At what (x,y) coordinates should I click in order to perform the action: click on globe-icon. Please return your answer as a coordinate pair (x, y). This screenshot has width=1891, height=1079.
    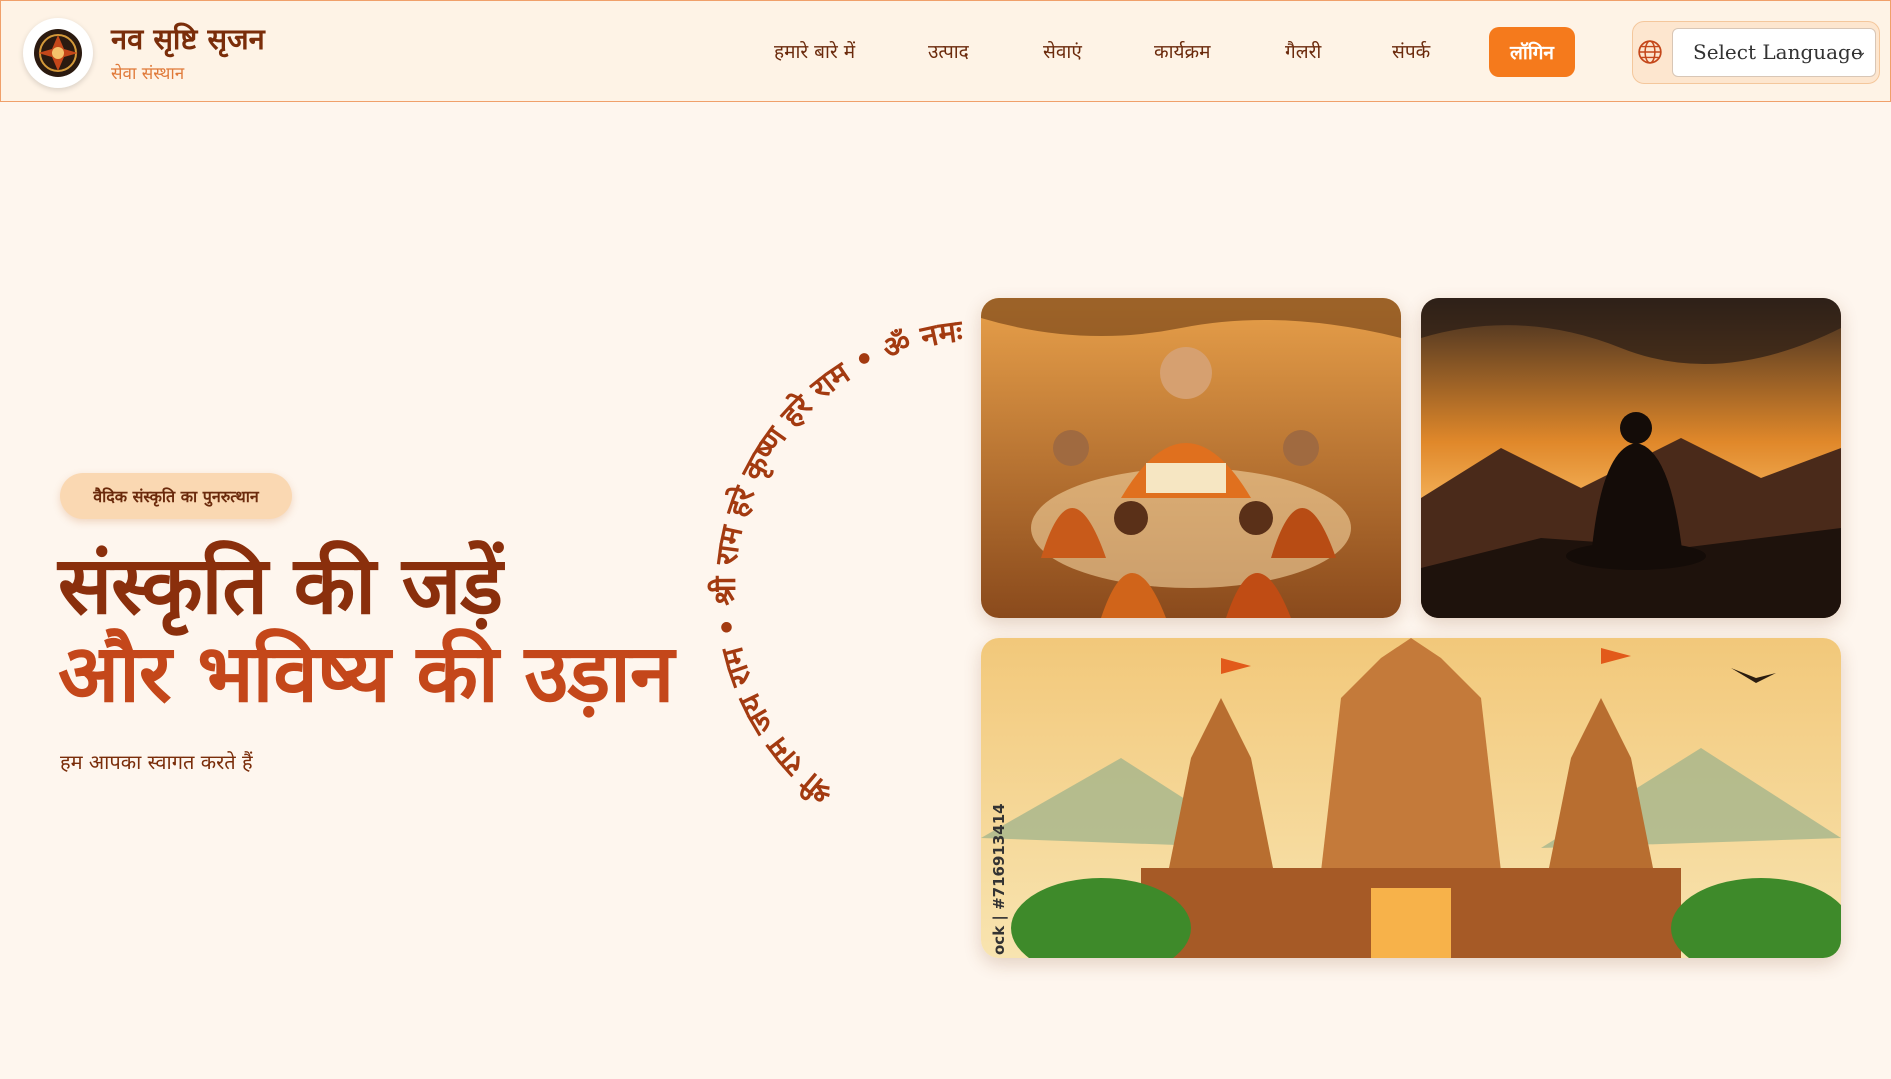
    Looking at the image, I should click on (1650, 52).